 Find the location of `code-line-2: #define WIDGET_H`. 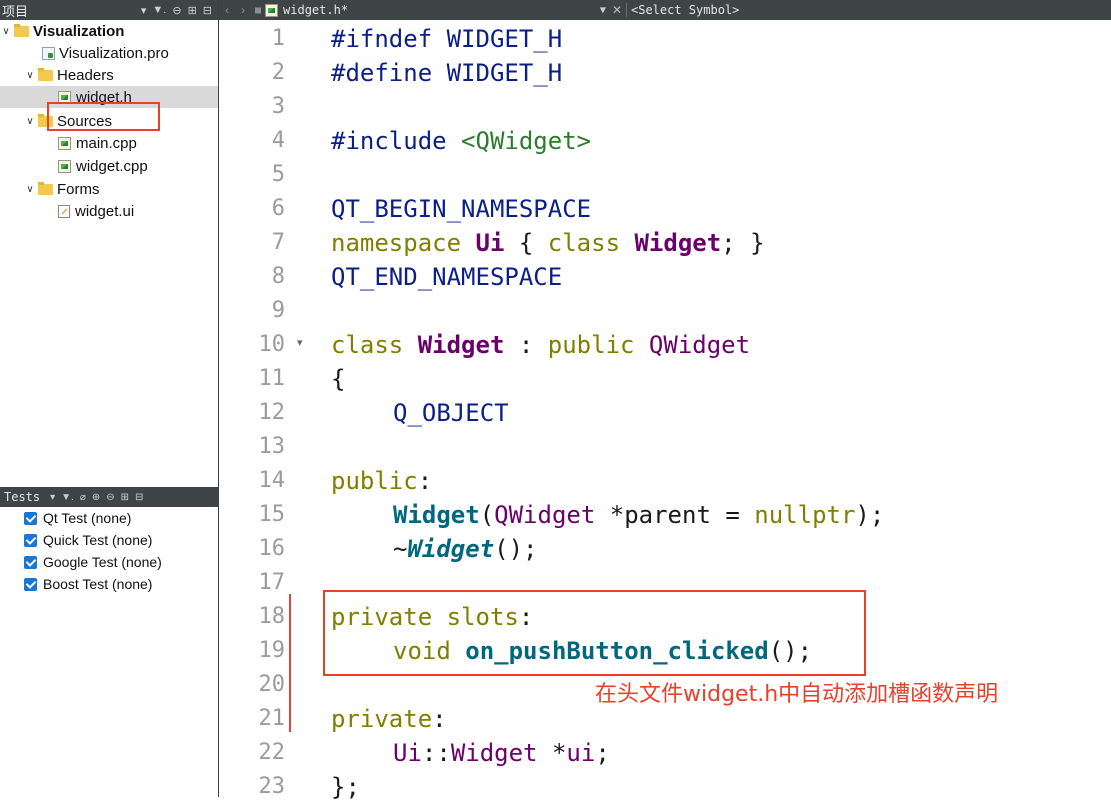

code-line-2: #define WIDGET_H is located at coordinates (447, 73).